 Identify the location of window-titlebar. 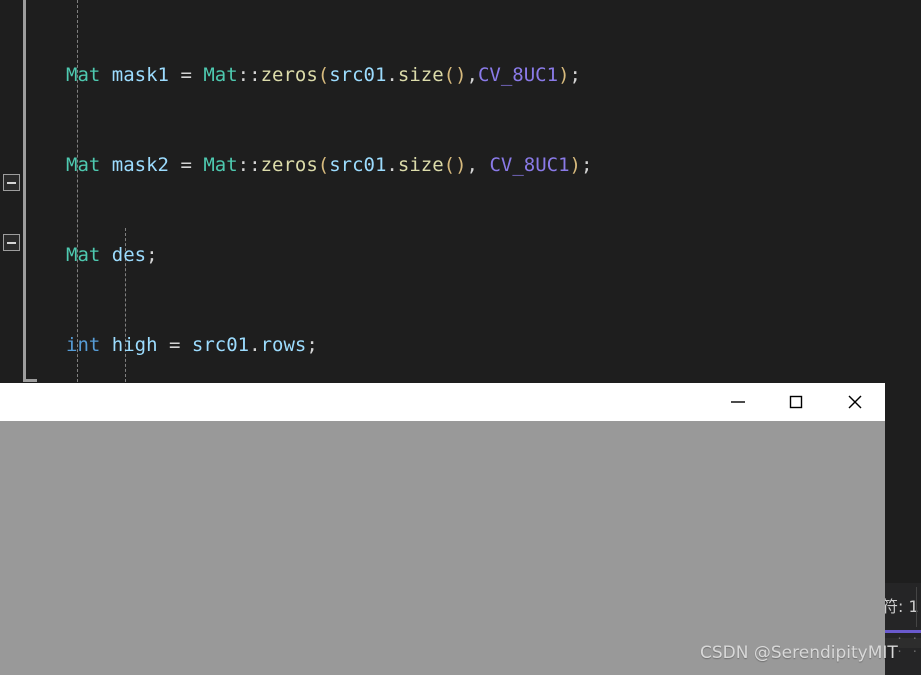
(442, 402).